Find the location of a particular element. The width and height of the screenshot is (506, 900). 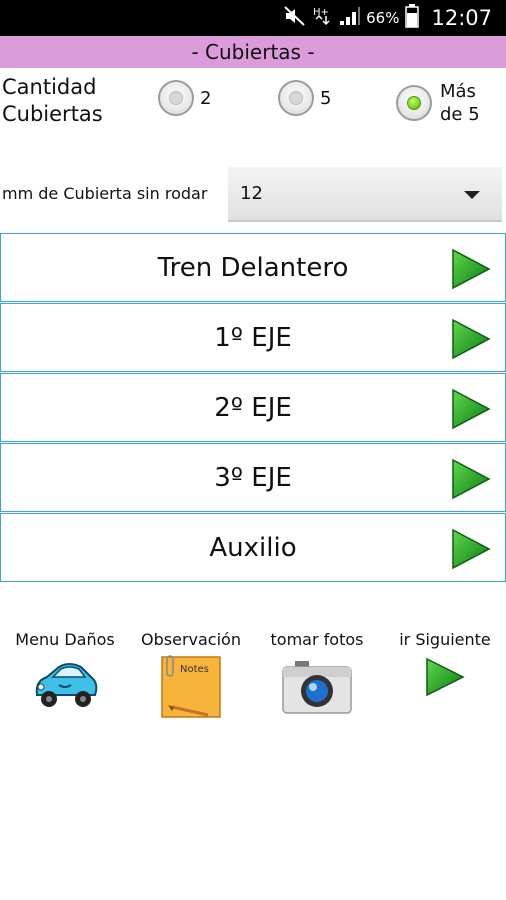

menu-danos-button: Menu Daños is located at coordinates (65, 675).